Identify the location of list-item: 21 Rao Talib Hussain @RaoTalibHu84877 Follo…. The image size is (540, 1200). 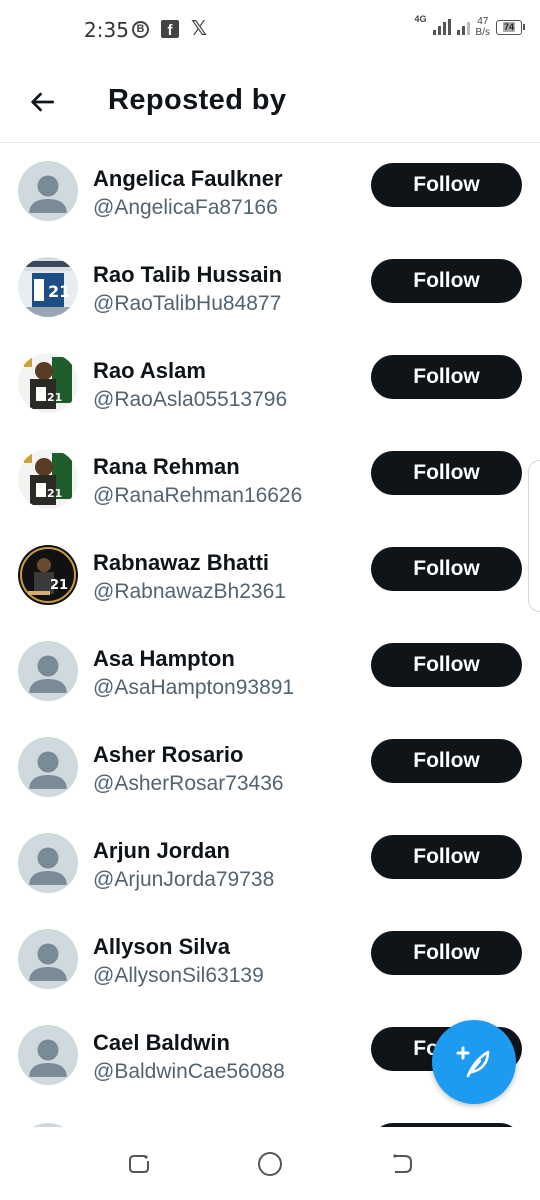
(270, 287).